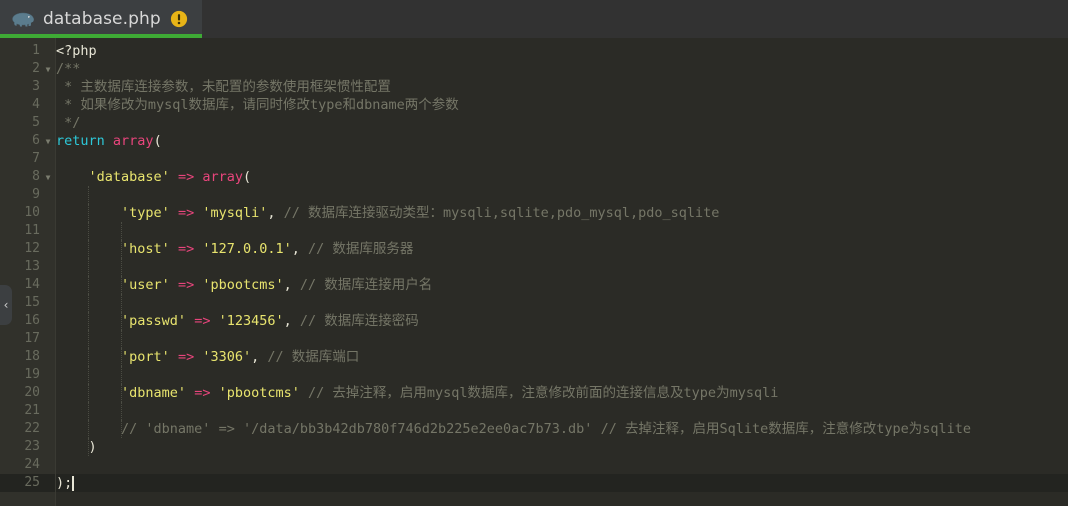  I want to click on chevron-left-icon: ‹, so click(6, 305).